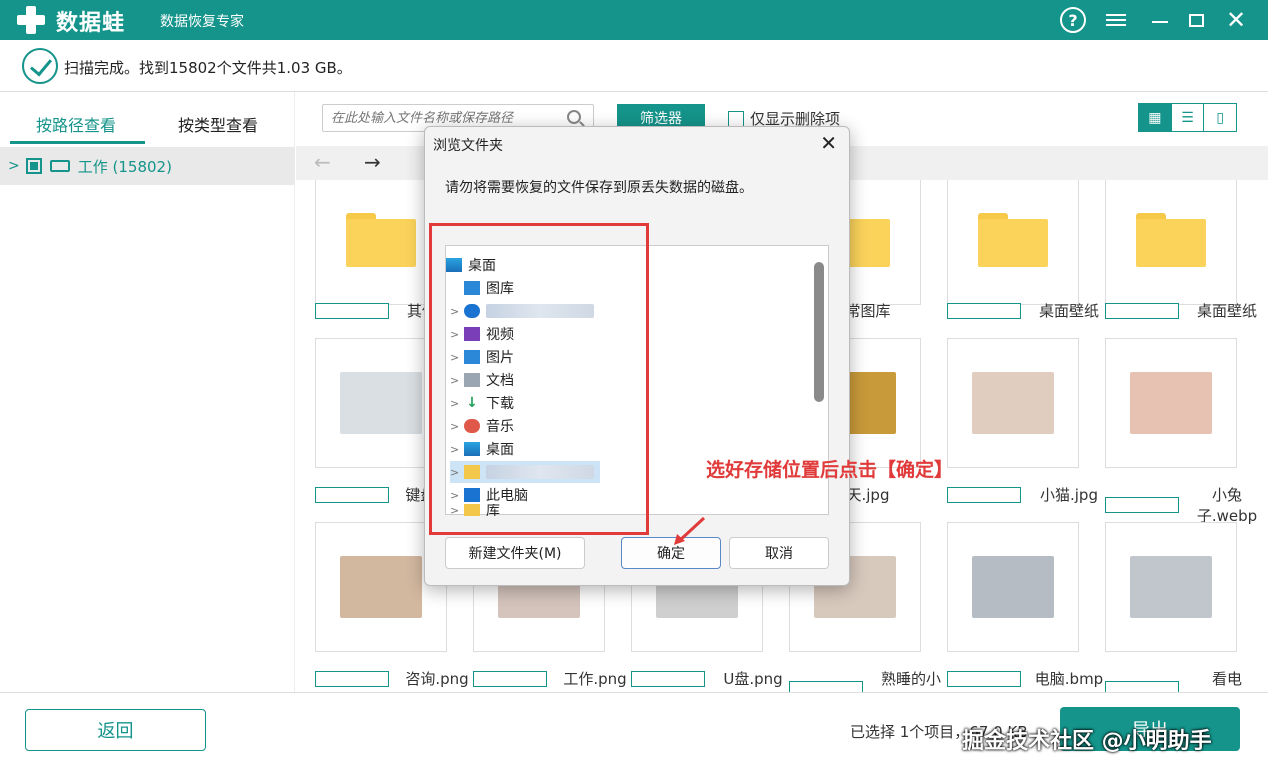 The height and width of the screenshot is (773, 1268). I want to click on file-caption: 小猫.jpg, so click(1026, 494).